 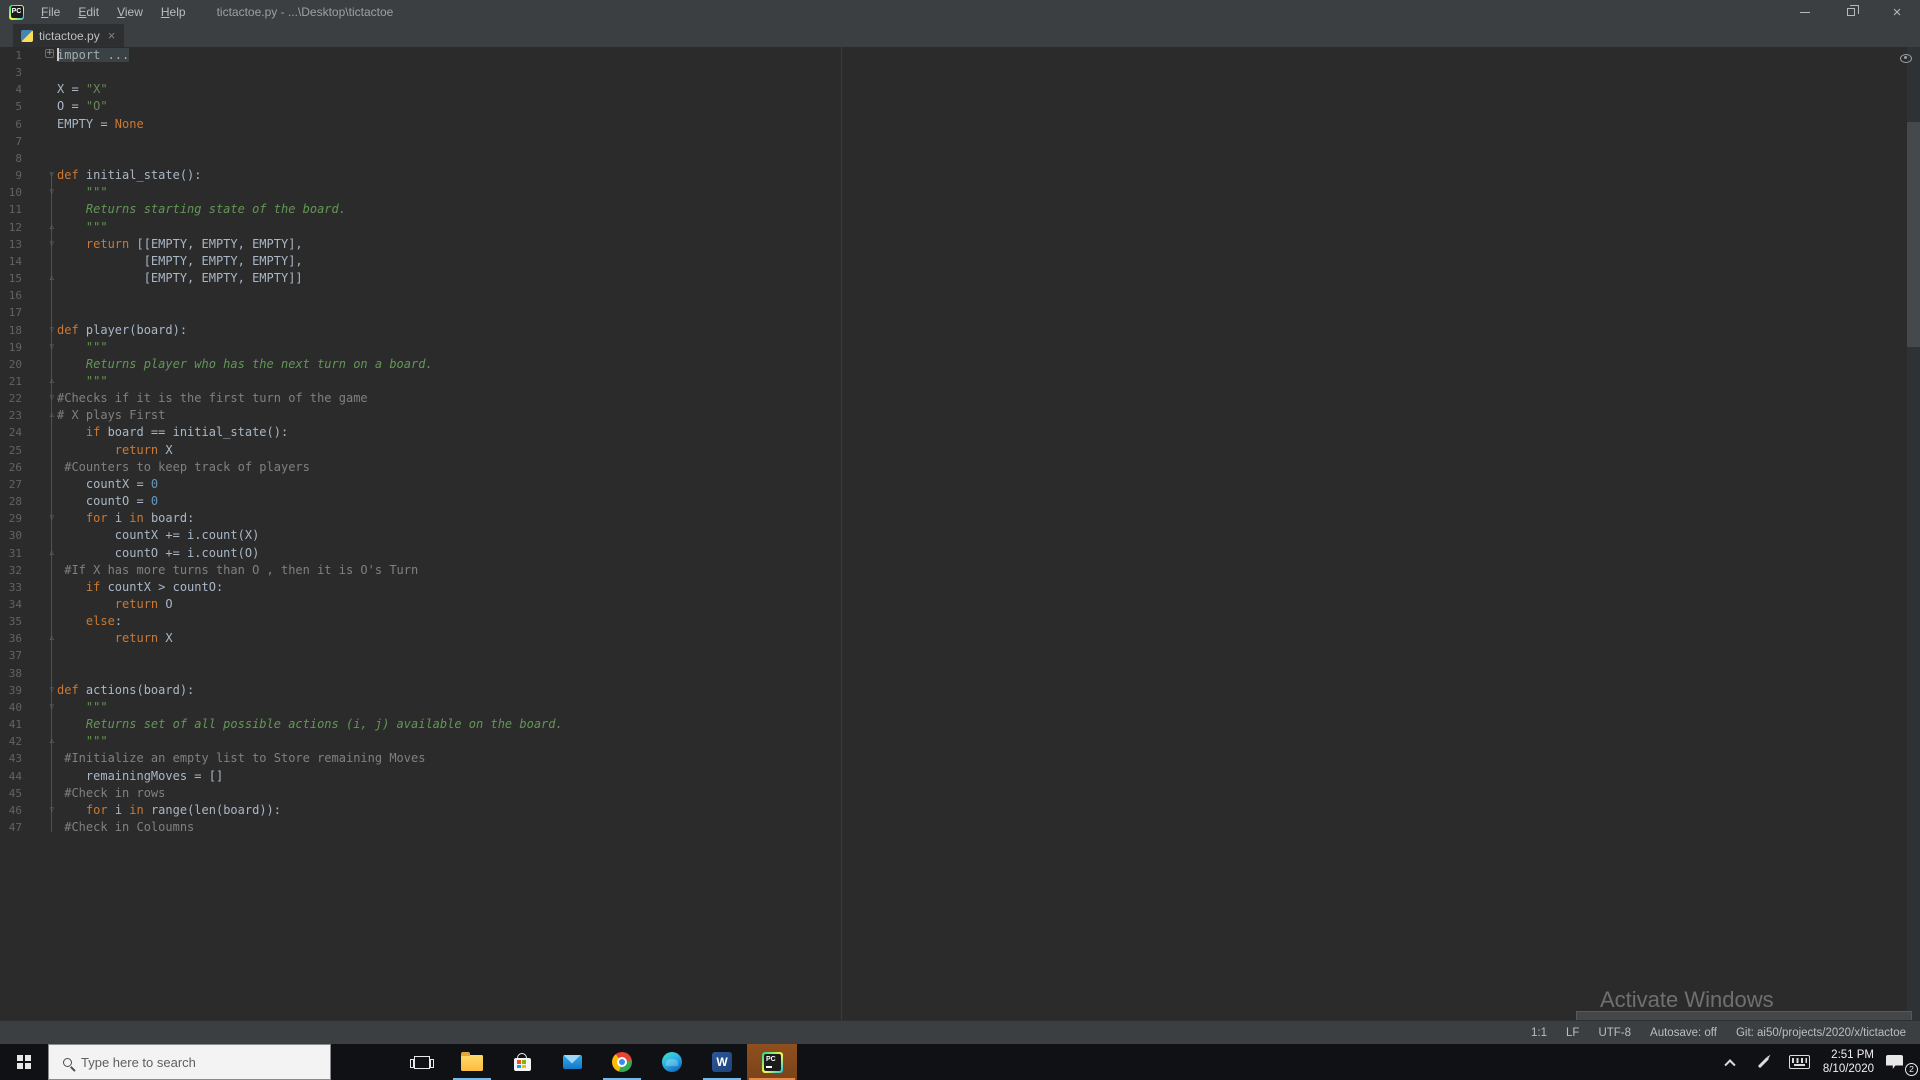 What do you see at coordinates (1897, 12) in the screenshot?
I see `close-button: ×` at bounding box center [1897, 12].